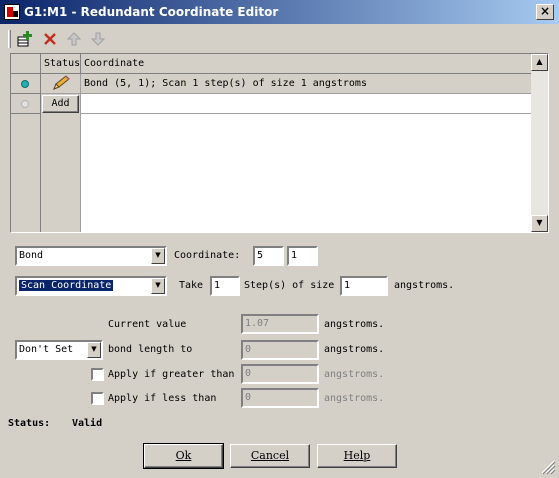 Image resolution: width=559 pixels, height=478 pixels. Describe the element at coordinates (306, 104) in the screenshot. I see `new-coordinate-cell` at that location.